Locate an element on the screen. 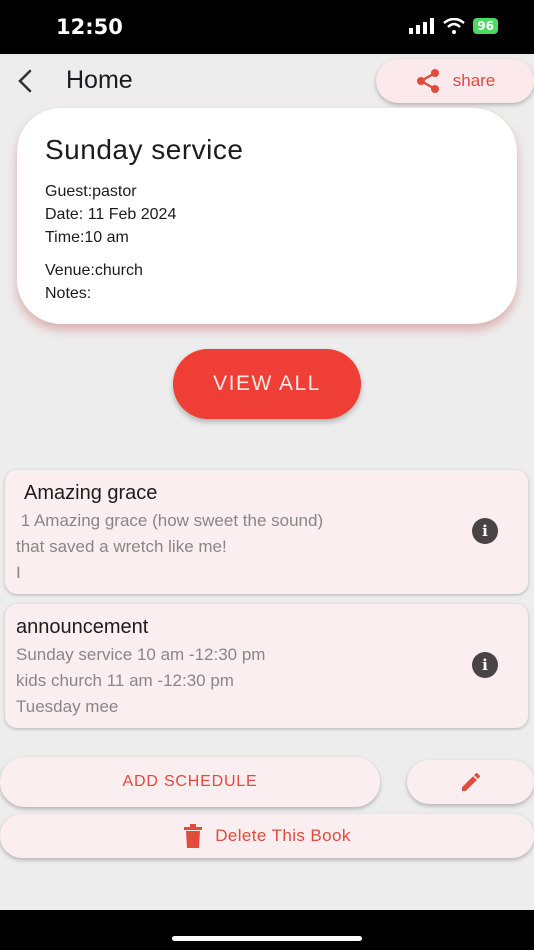  event-time: Time:10 am is located at coordinates (87, 237).